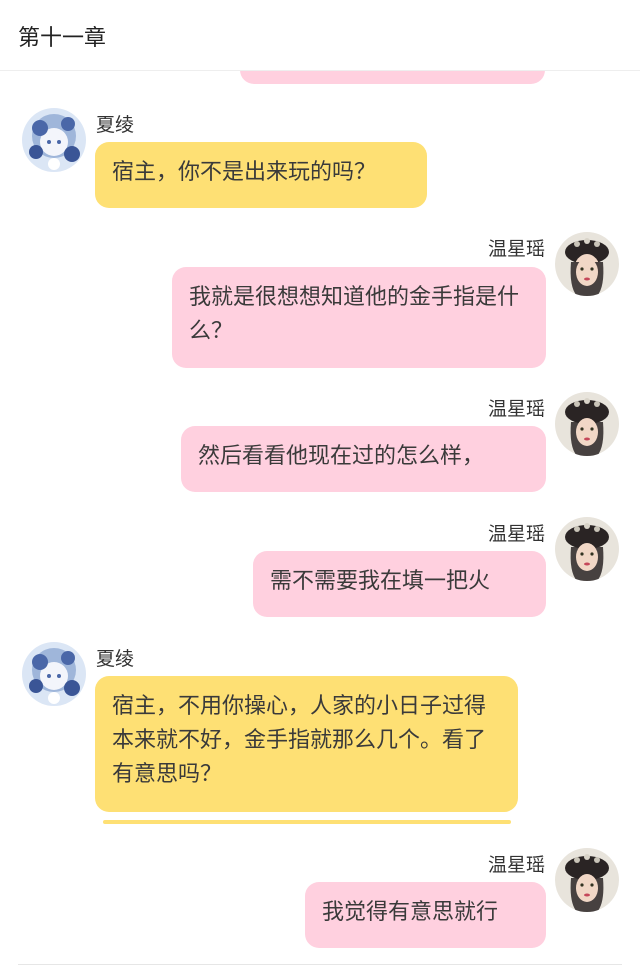  I want to click on message-item: 温星瑶 需不需要我在填一把火, so click(320, 569).